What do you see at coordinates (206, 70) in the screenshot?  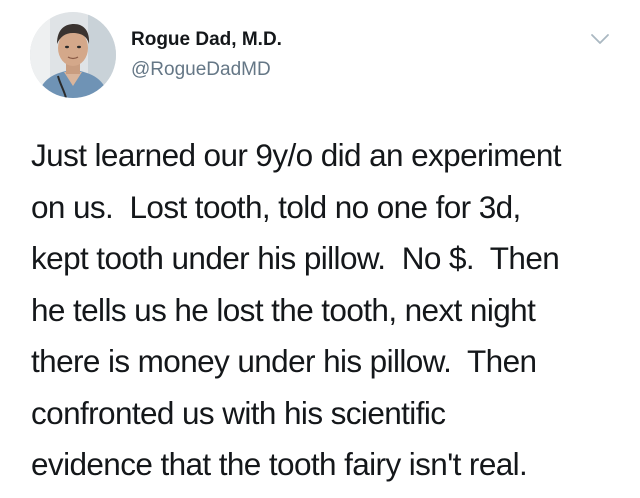 I see `user-handle: @RogueDadMD` at bounding box center [206, 70].